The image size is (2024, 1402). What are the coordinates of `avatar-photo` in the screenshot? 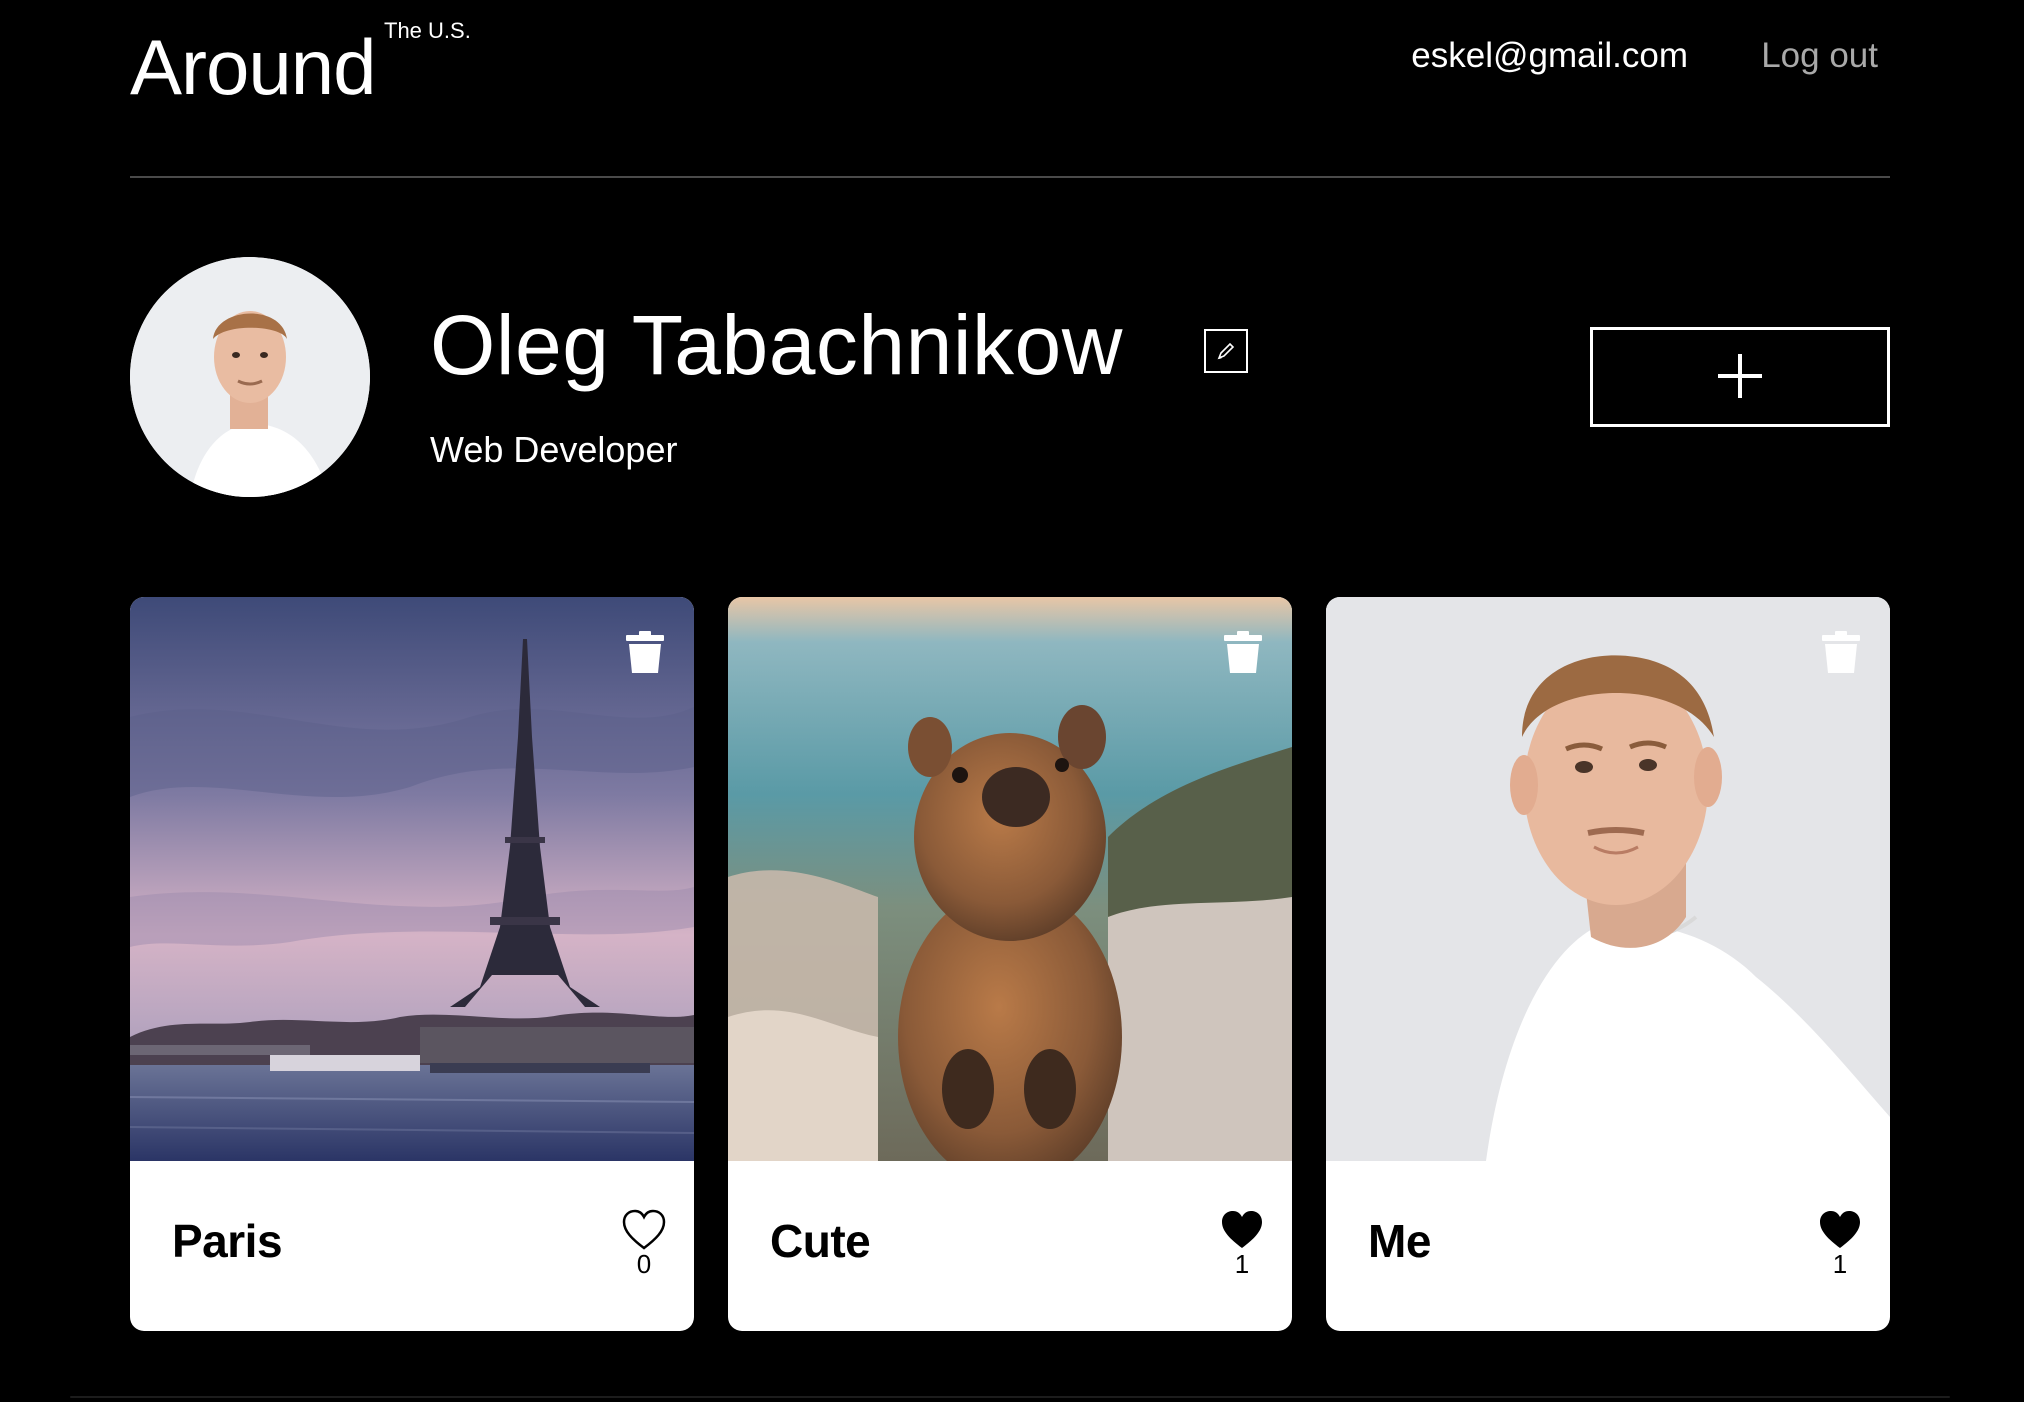 It's located at (250, 377).